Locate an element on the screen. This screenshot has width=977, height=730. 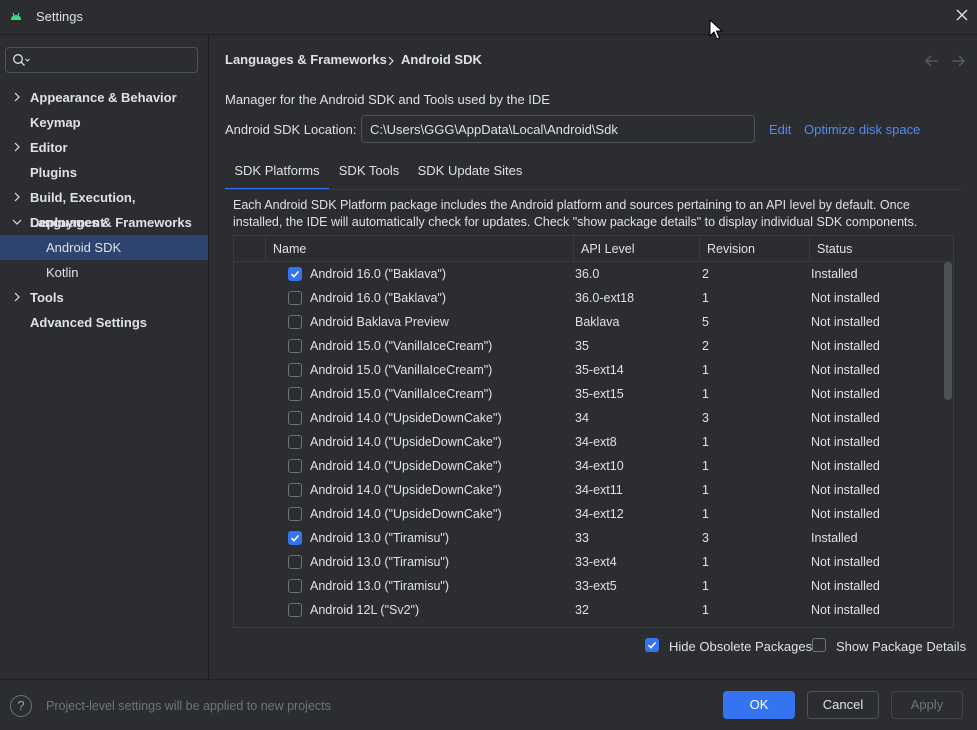
breadcrumb-parent: Languages & Frameworks is located at coordinates (306, 59).